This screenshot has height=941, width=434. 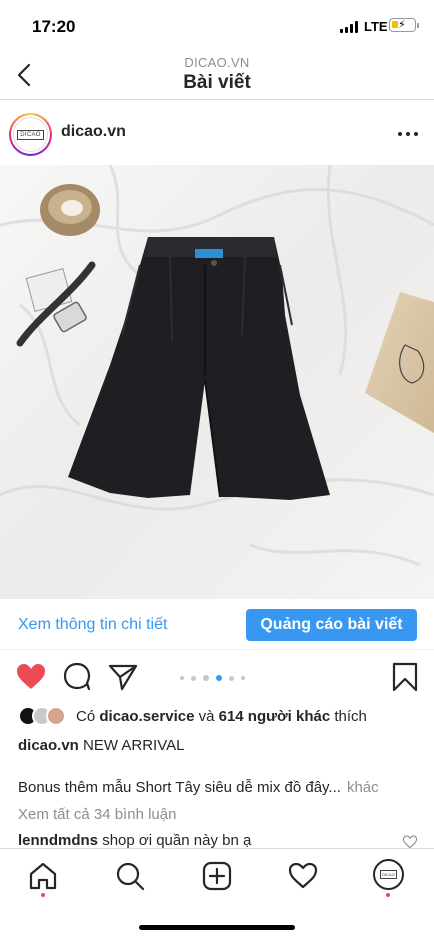 What do you see at coordinates (217, 927) in the screenshot?
I see `home-indicator` at bounding box center [217, 927].